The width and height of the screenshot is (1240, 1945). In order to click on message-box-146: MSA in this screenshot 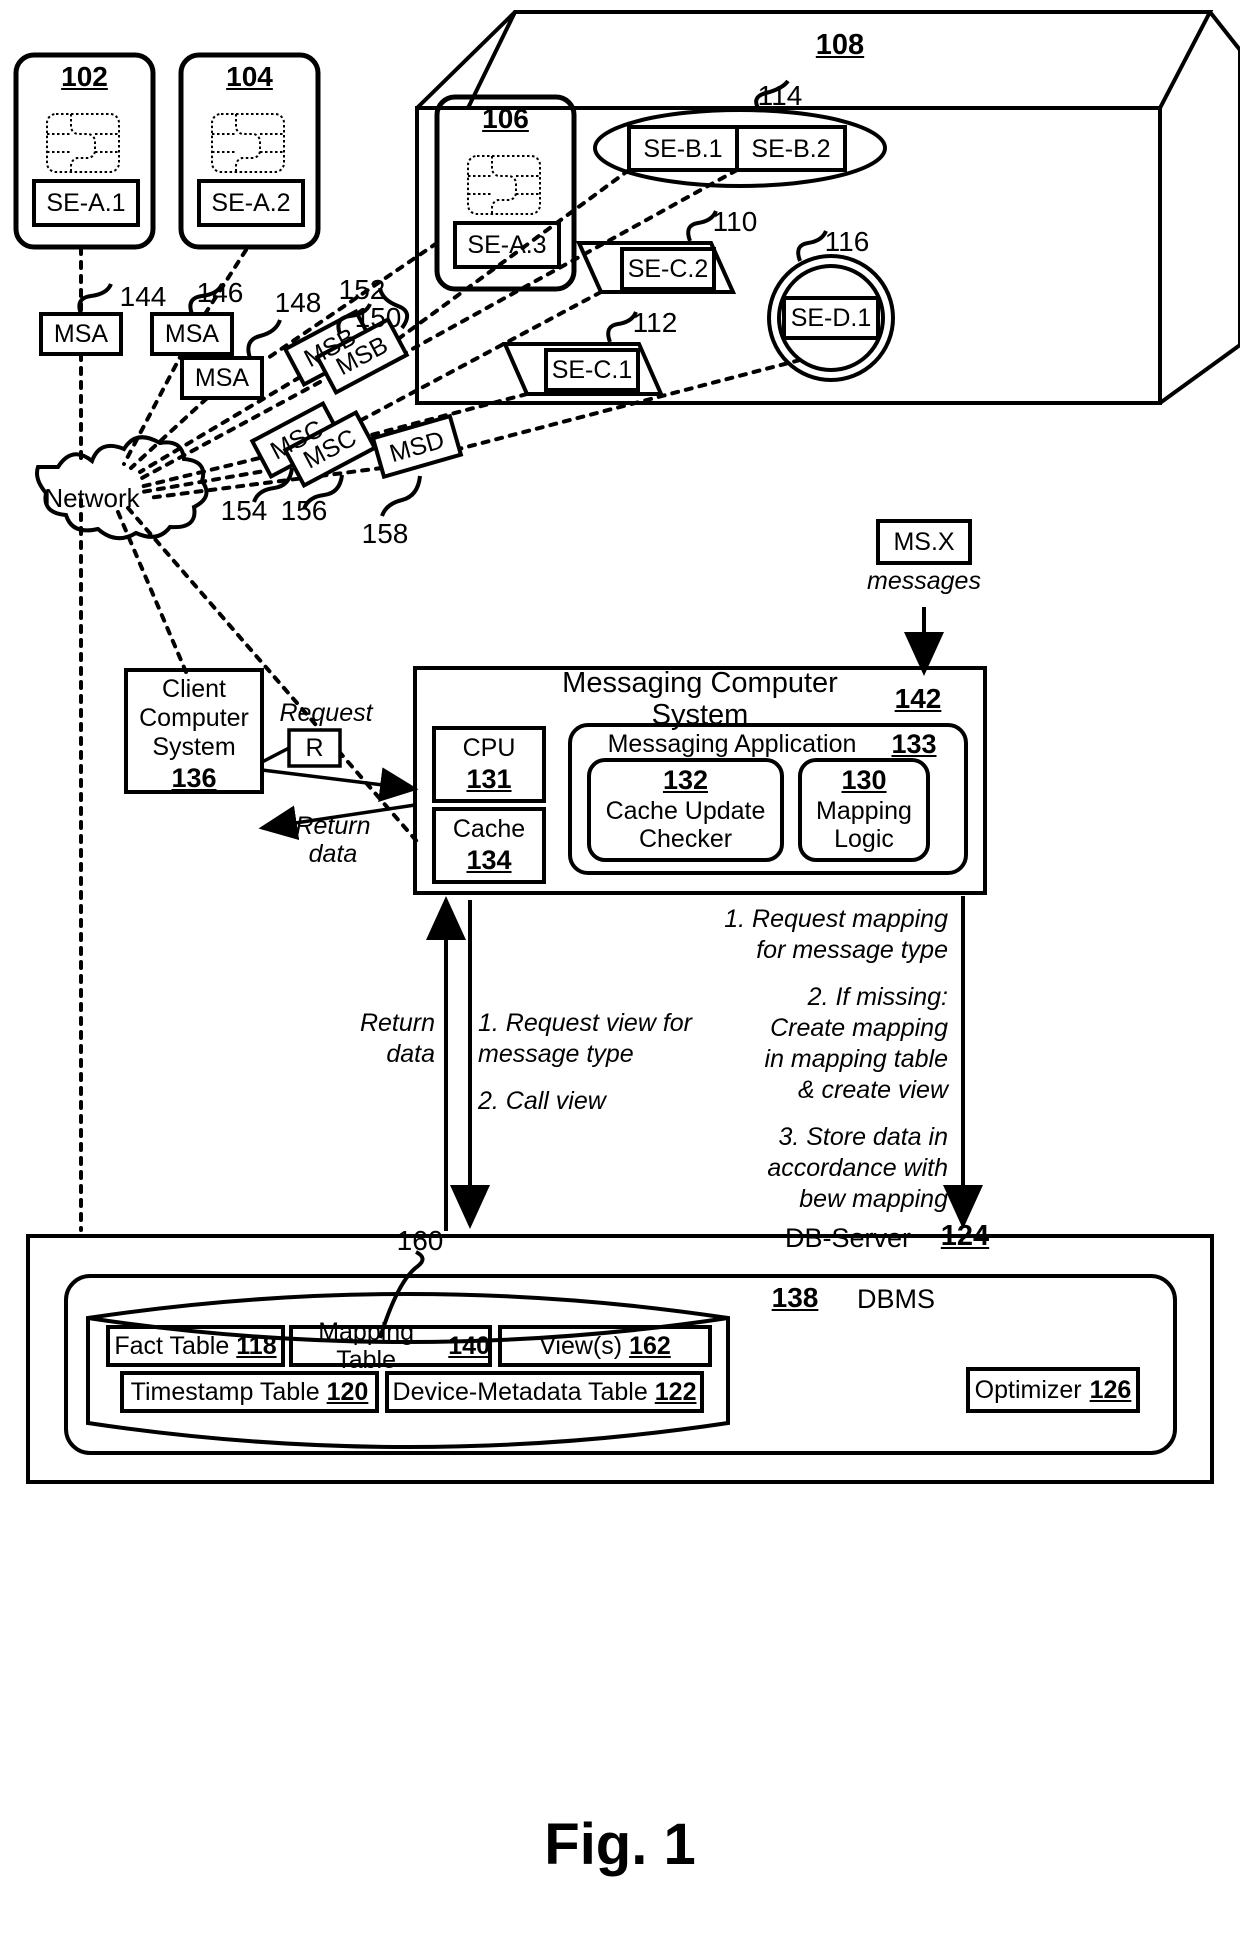, I will do `click(192, 334)`.